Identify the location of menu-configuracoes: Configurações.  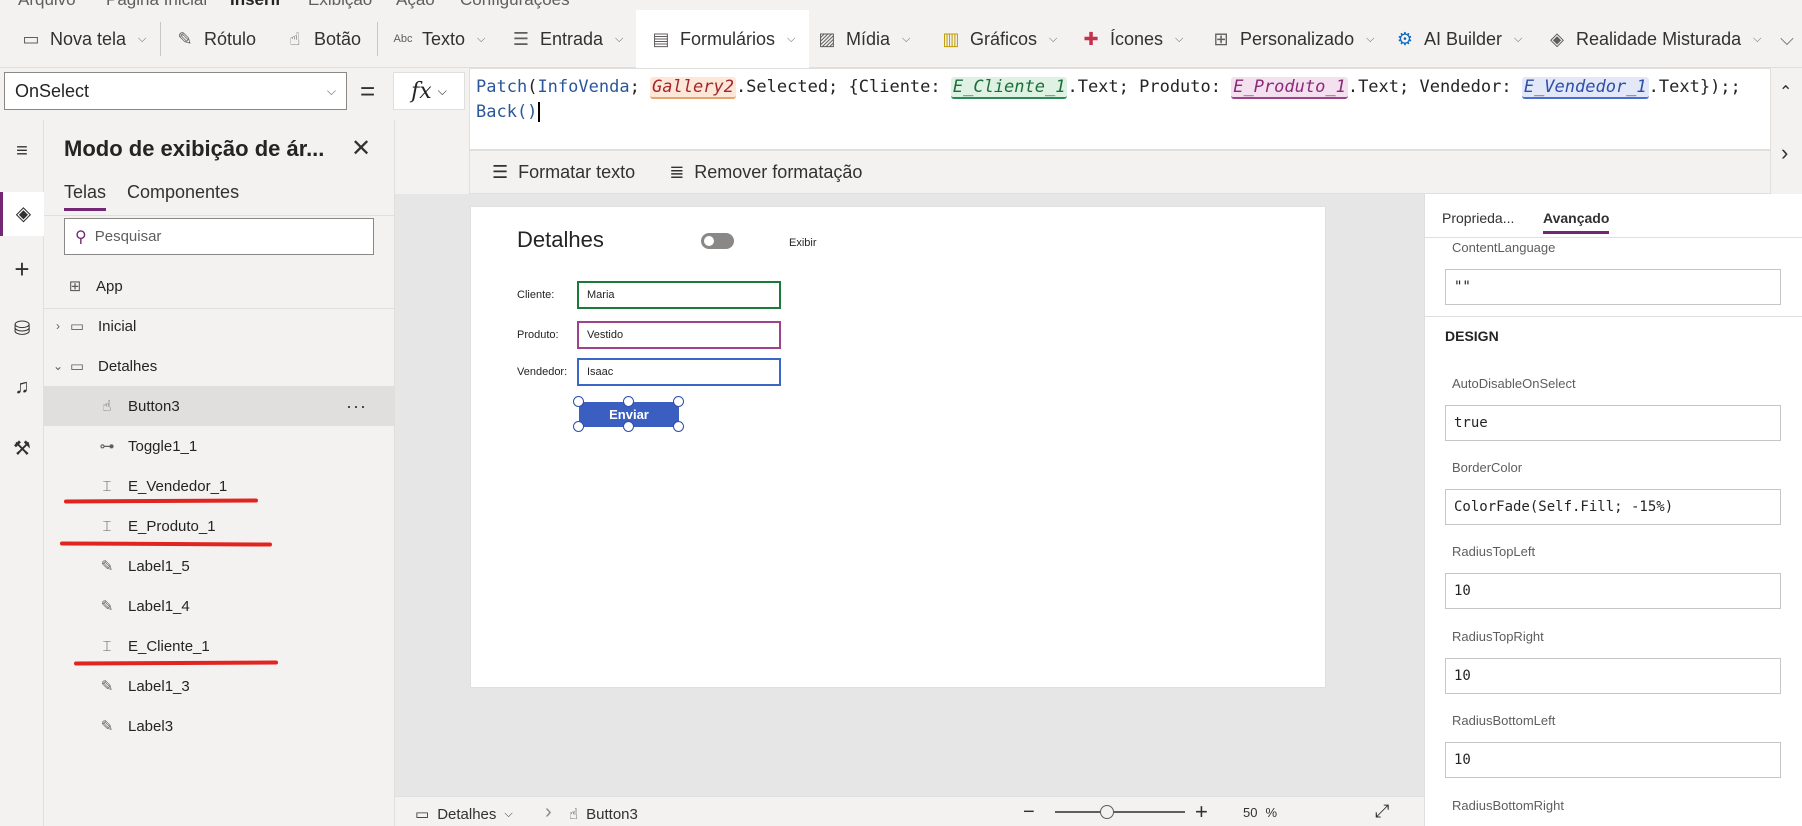
(515, 5).